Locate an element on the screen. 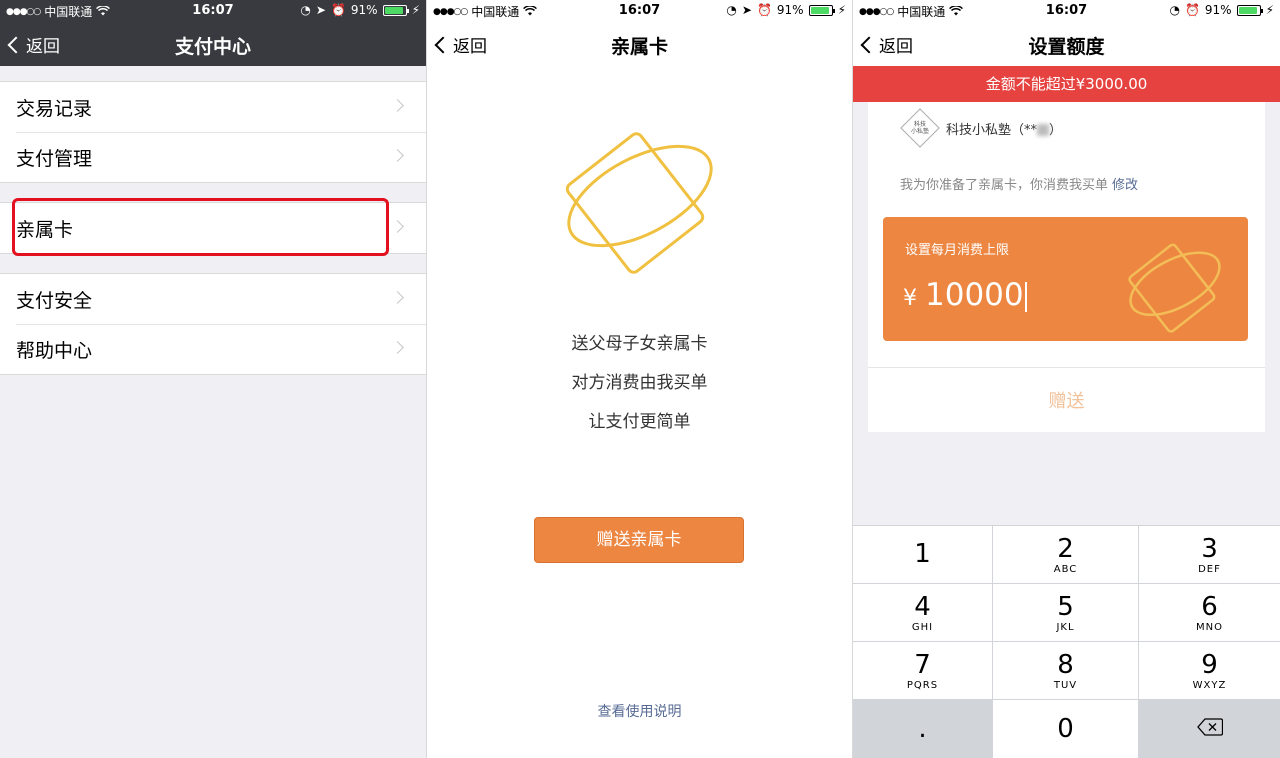 Image resolution: width=1280 pixels, height=758 pixels. divider is located at coordinates (1066, 367).